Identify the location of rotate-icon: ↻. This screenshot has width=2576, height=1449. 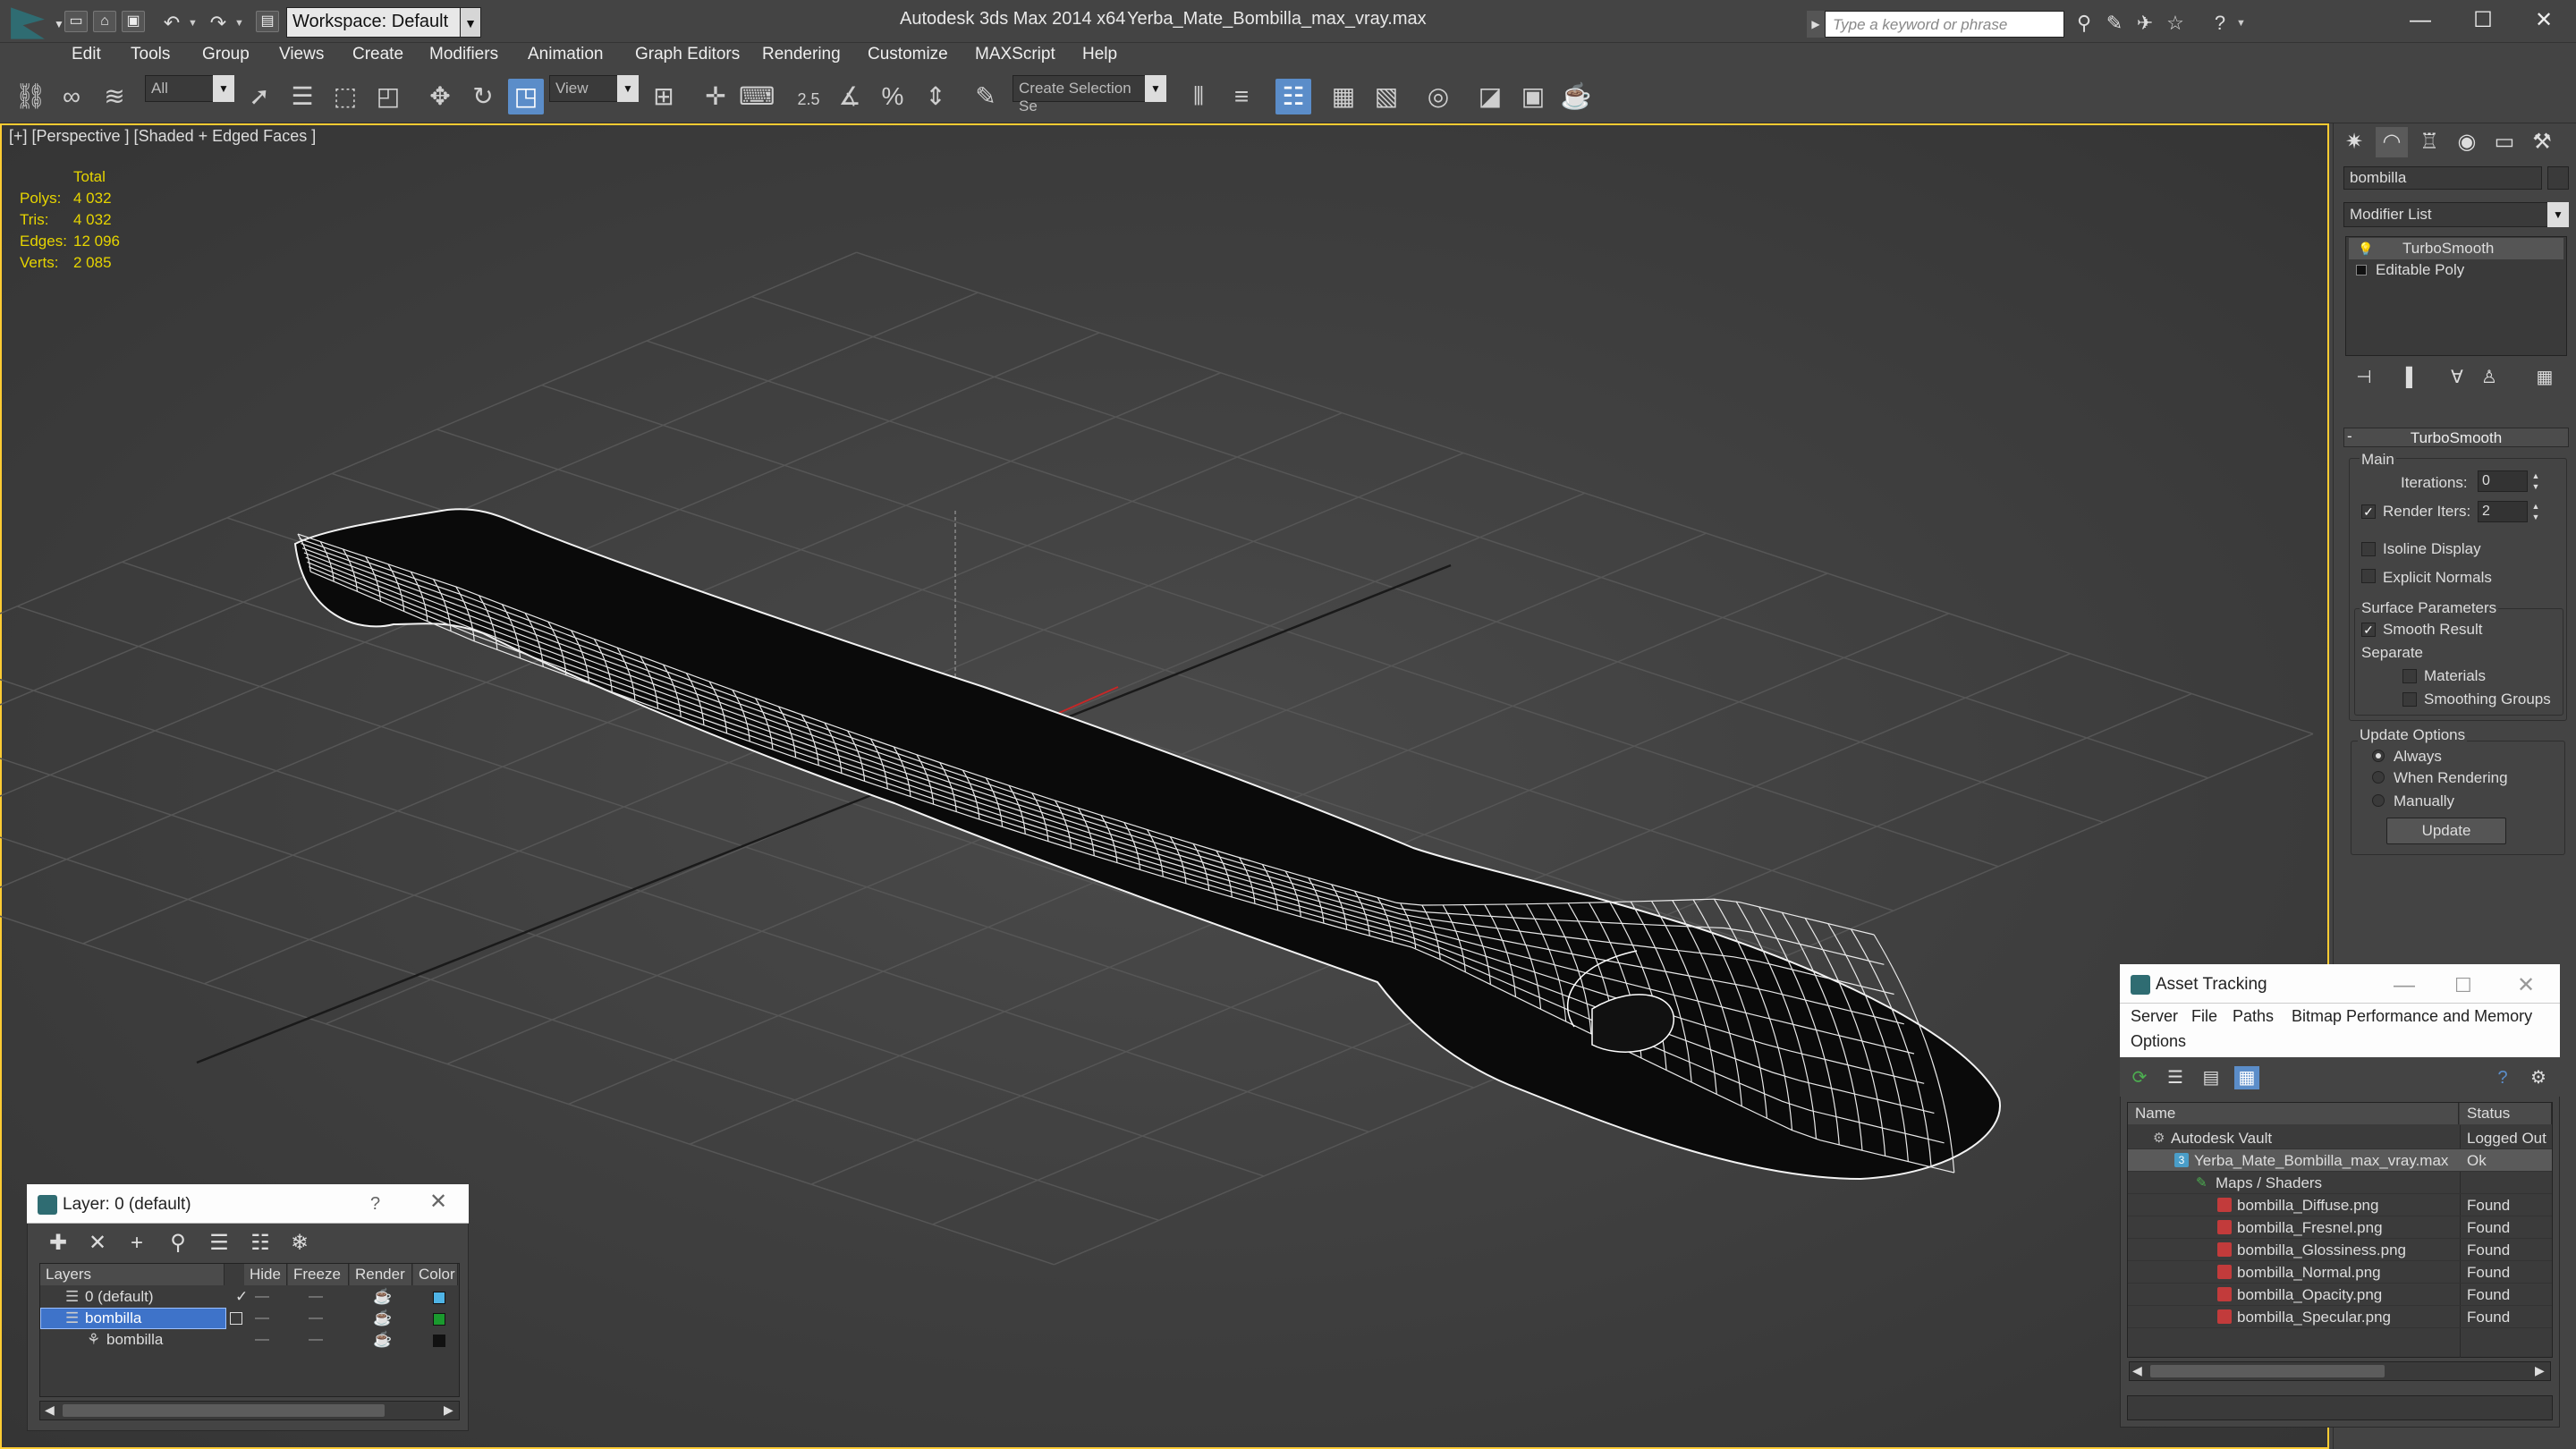
(483, 96).